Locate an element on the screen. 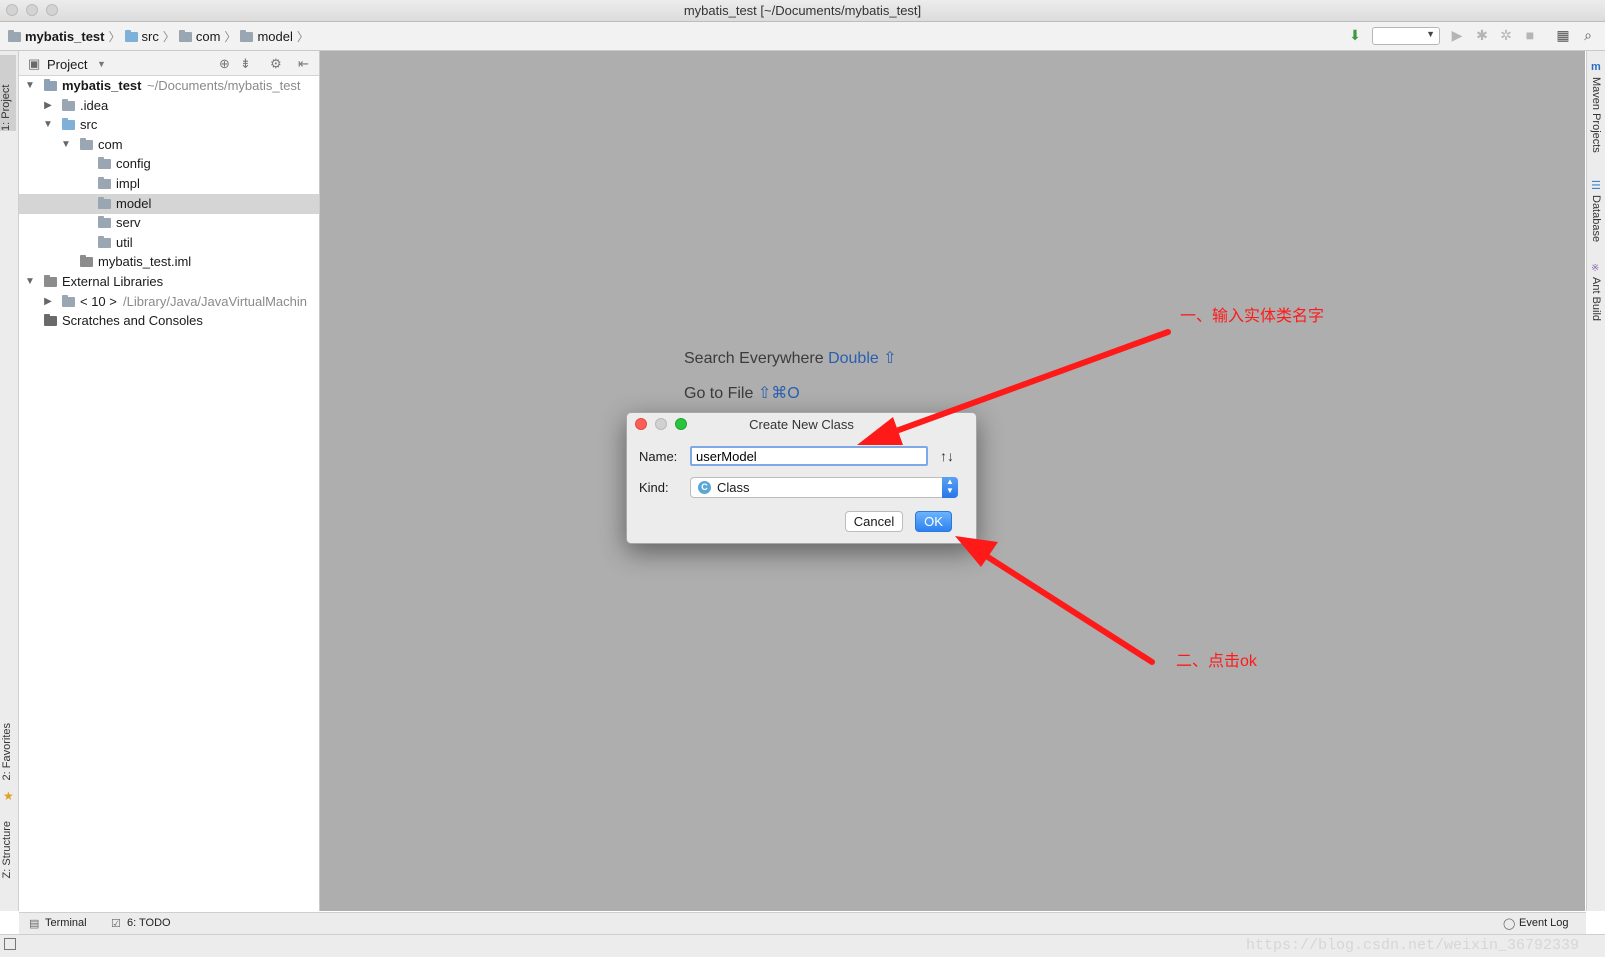 This screenshot has height=957, width=1605. tab-event-log: Event Log is located at coordinates (1544, 923).